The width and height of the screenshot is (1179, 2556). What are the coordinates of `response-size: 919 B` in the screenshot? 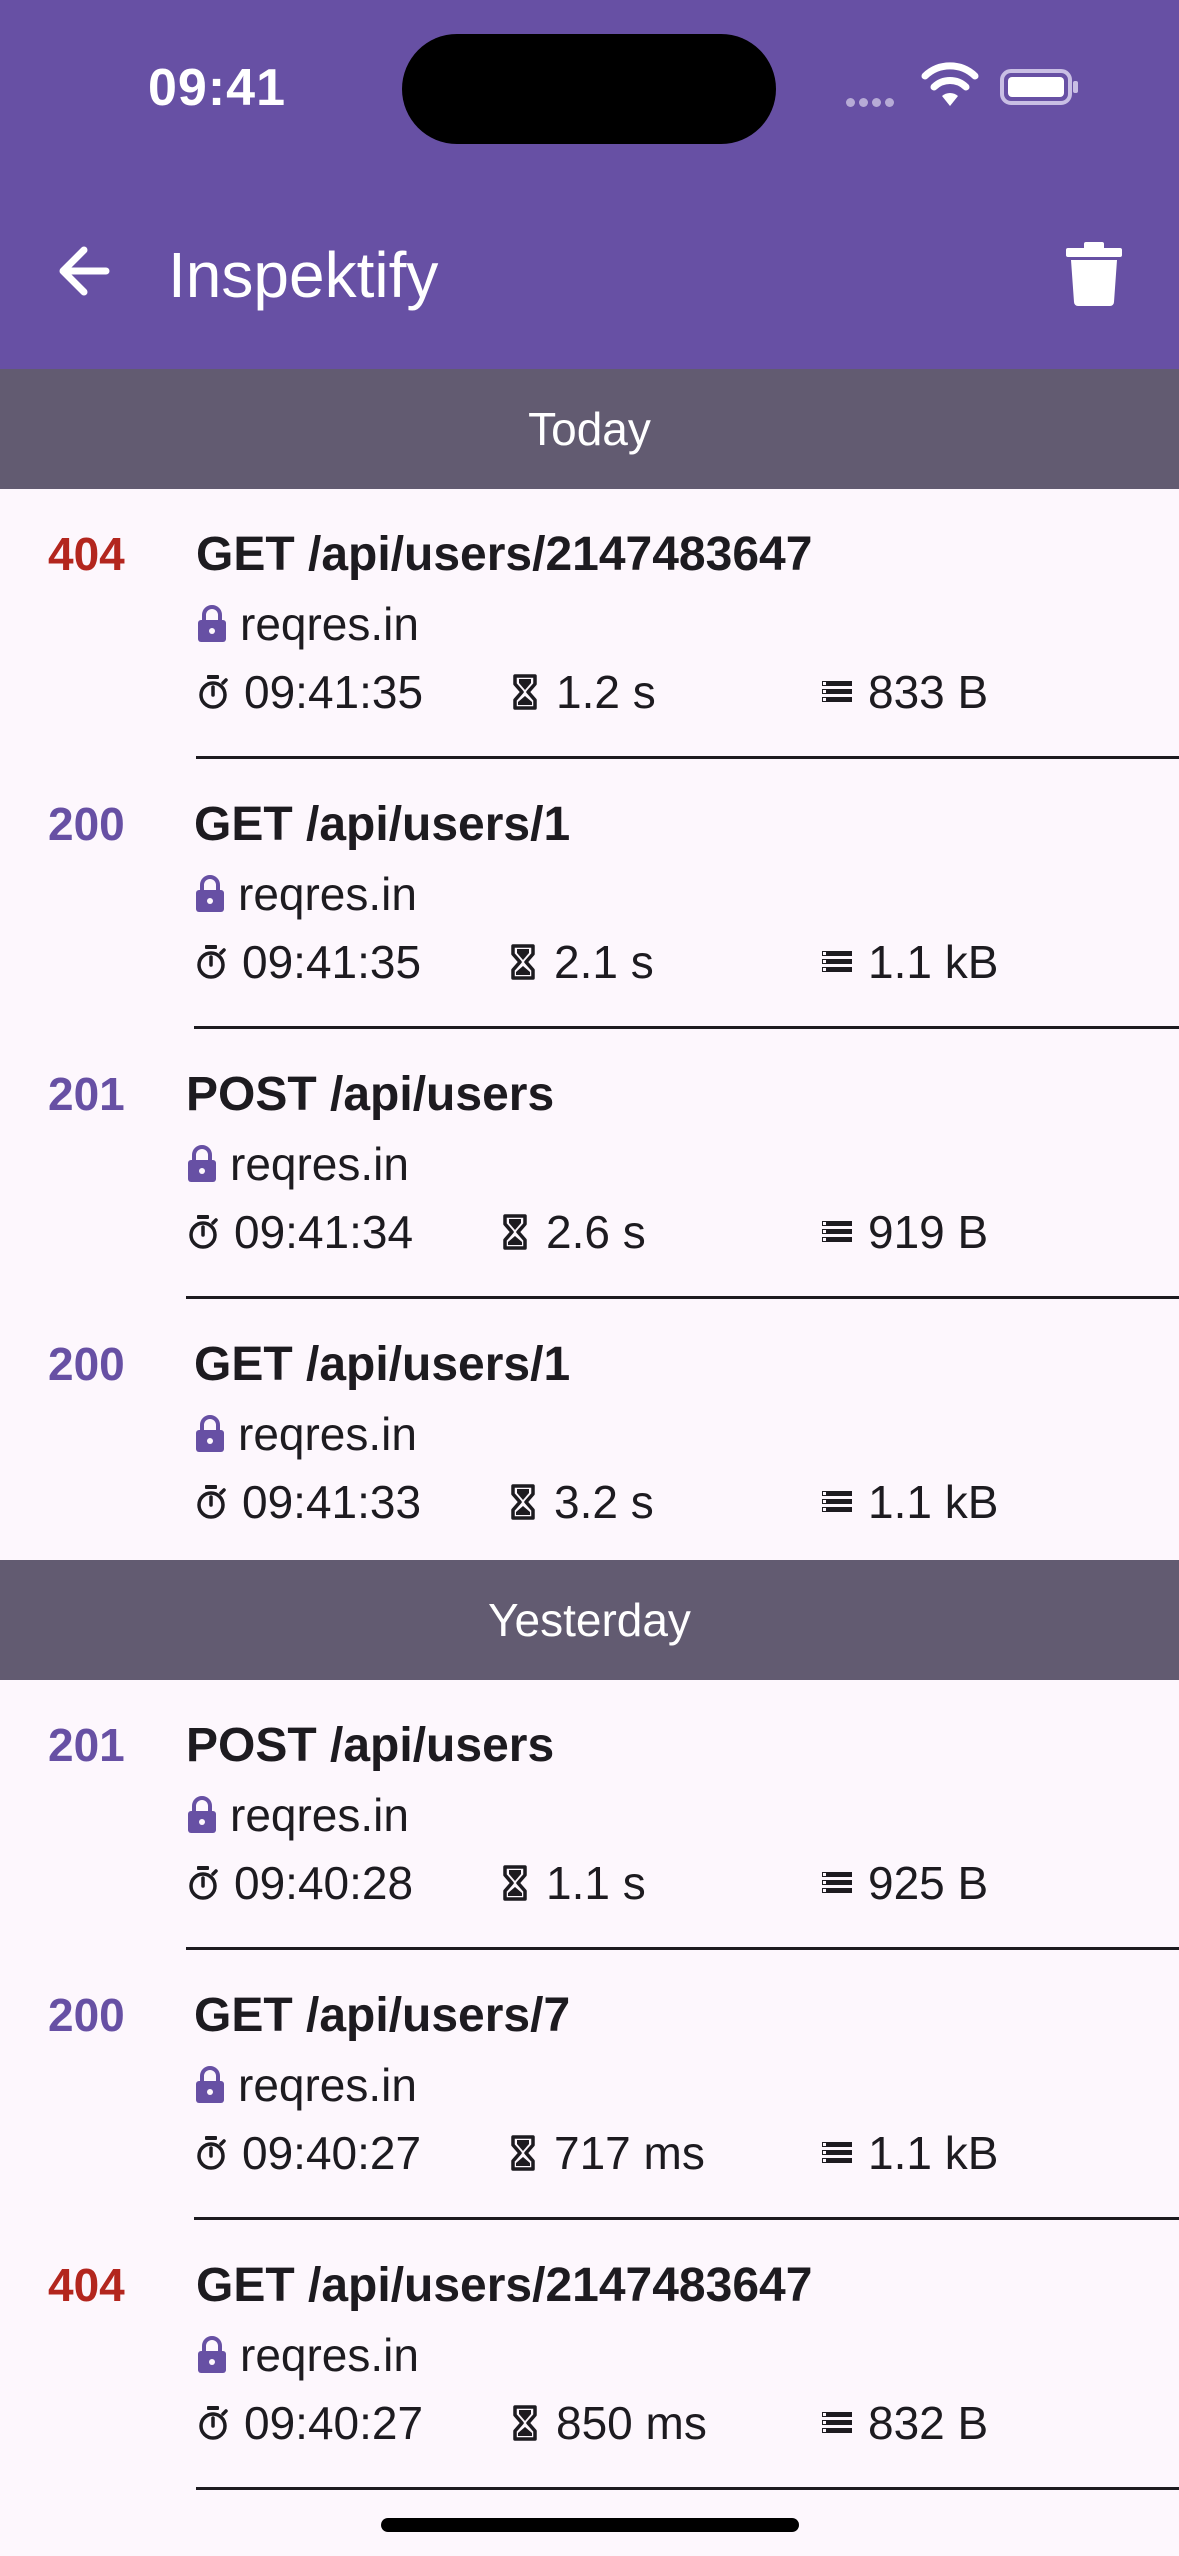 It's located at (904, 1232).